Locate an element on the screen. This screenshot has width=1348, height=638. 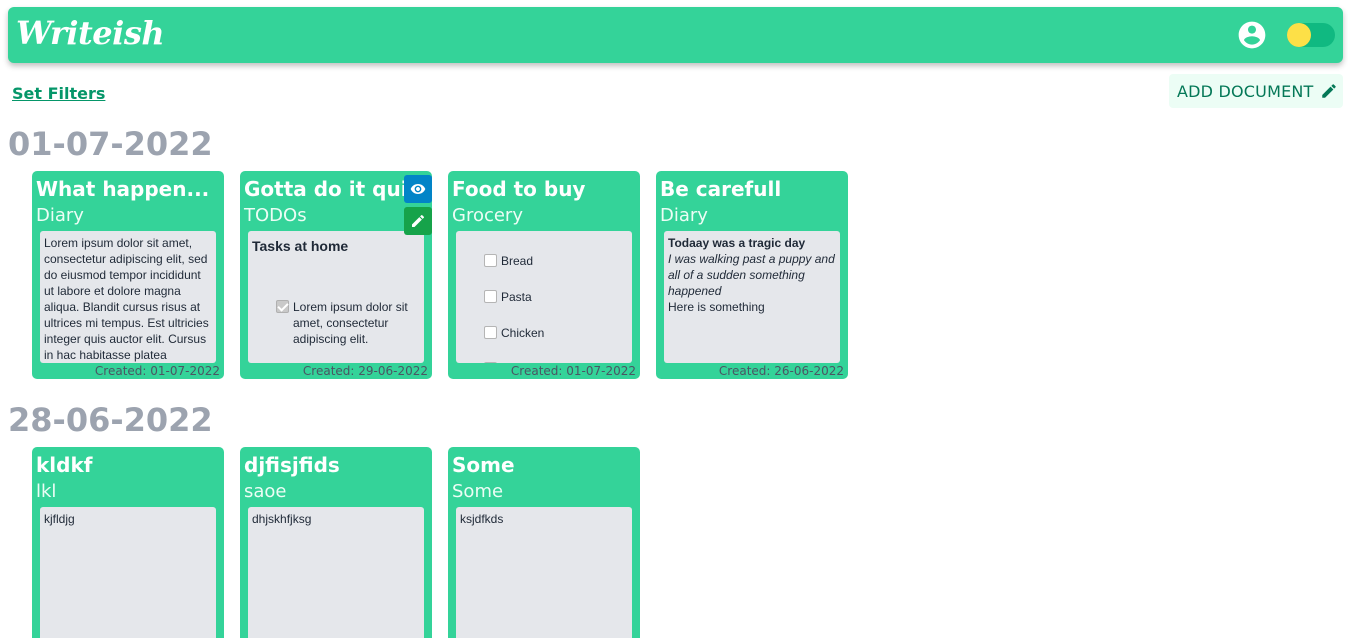
add-document-label: ADD DOCUMENT is located at coordinates (1245, 91).